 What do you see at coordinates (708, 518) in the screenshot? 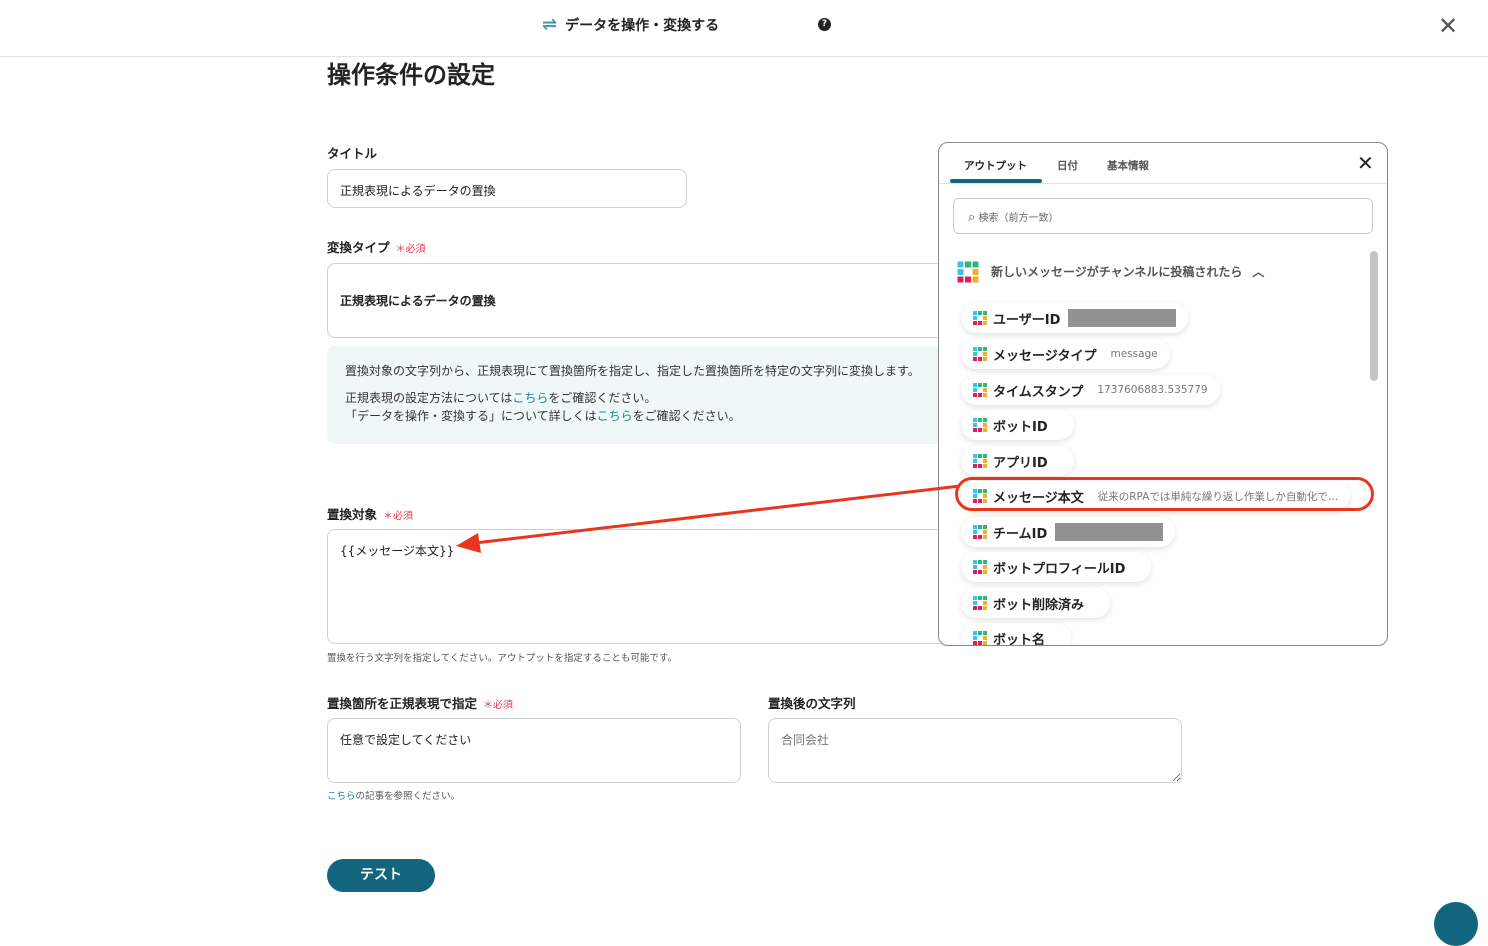
I see `arrow-annotation` at bounding box center [708, 518].